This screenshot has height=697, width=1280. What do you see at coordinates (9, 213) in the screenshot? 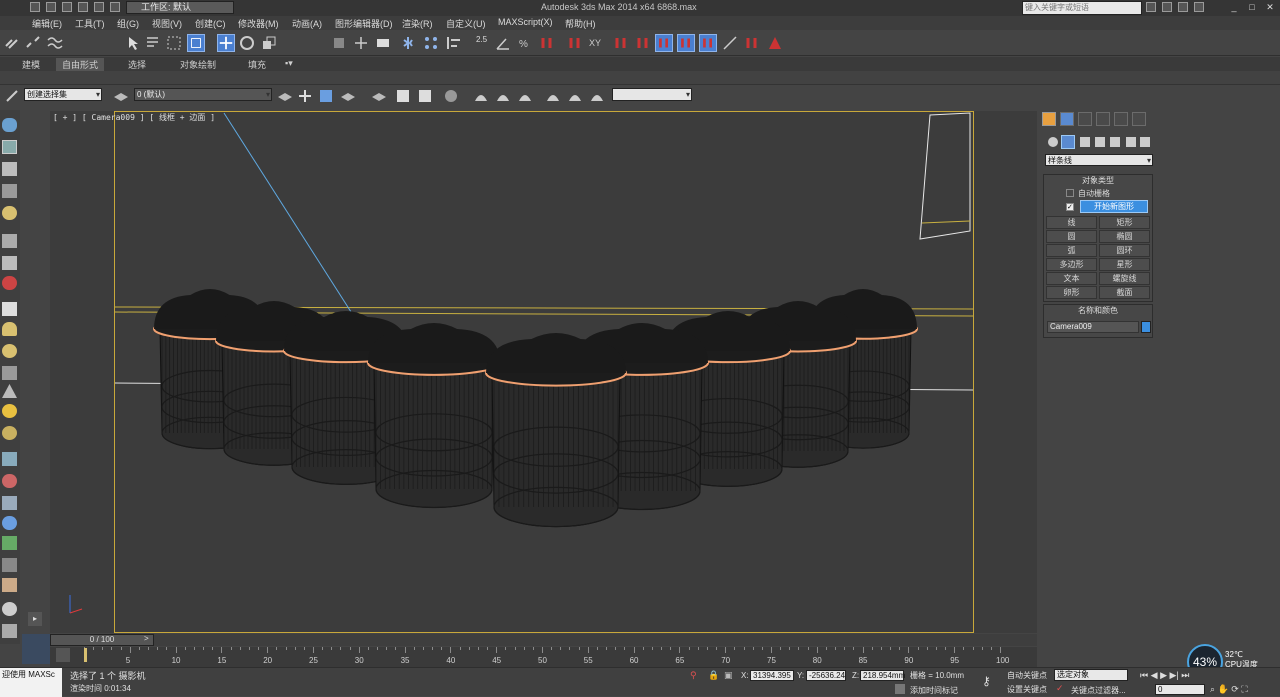
I see `light-icon` at bounding box center [9, 213].